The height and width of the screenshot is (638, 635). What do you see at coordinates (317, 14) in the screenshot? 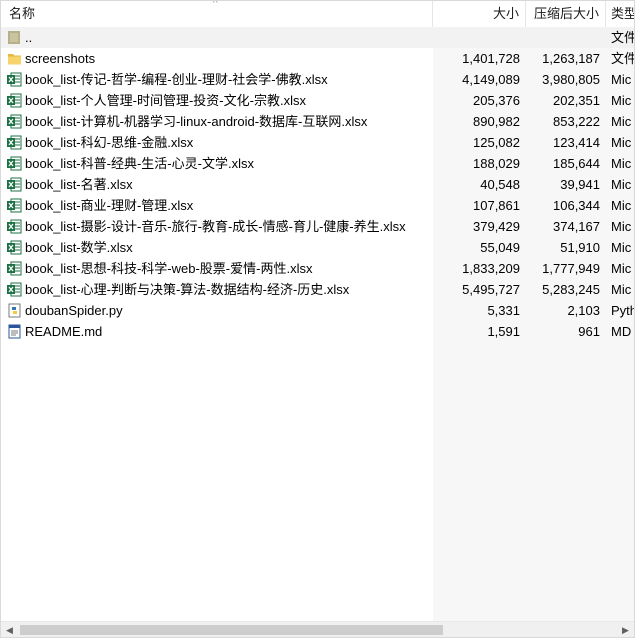
I see `column-header: 名称 ^ 大小 压缩后大小 类型` at bounding box center [317, 14].